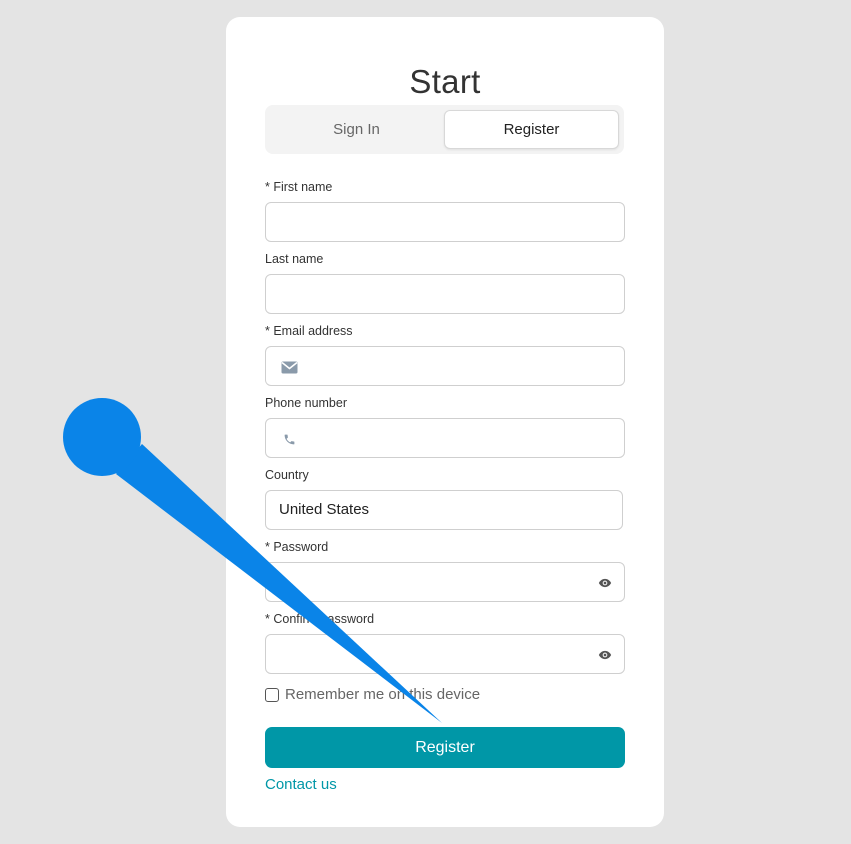  What do you see at coordinates (382, 694) in the screenshot?
I see `remember-label: Remember me on this device` at bounding box center [382, 694].